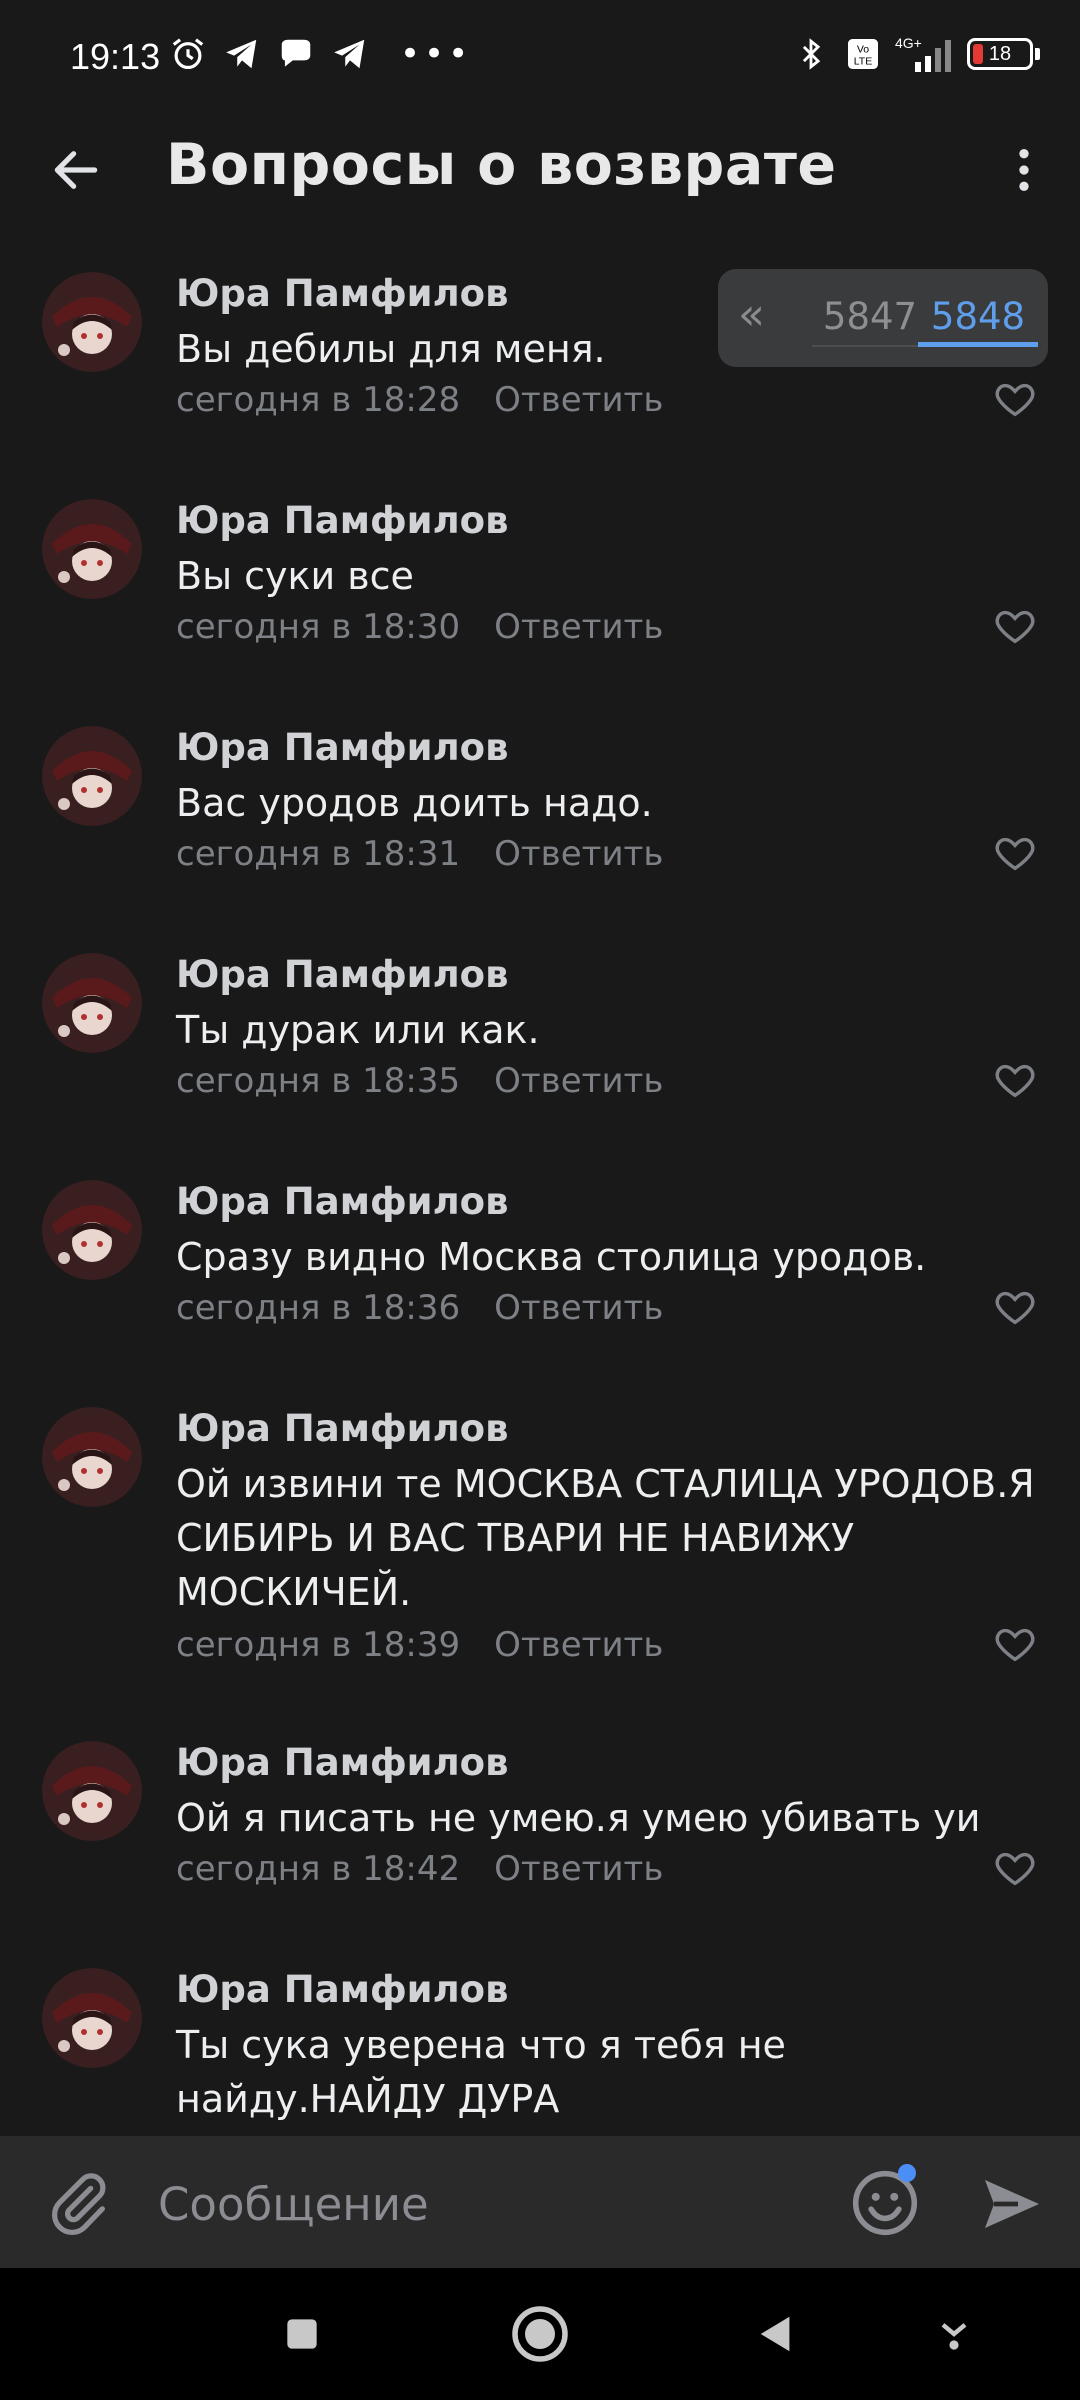 The width and height of the screenshot is (1080, 2400). I want to click on comment-meta: сегодня в 18:39 Ответить, so click(419, 1645).